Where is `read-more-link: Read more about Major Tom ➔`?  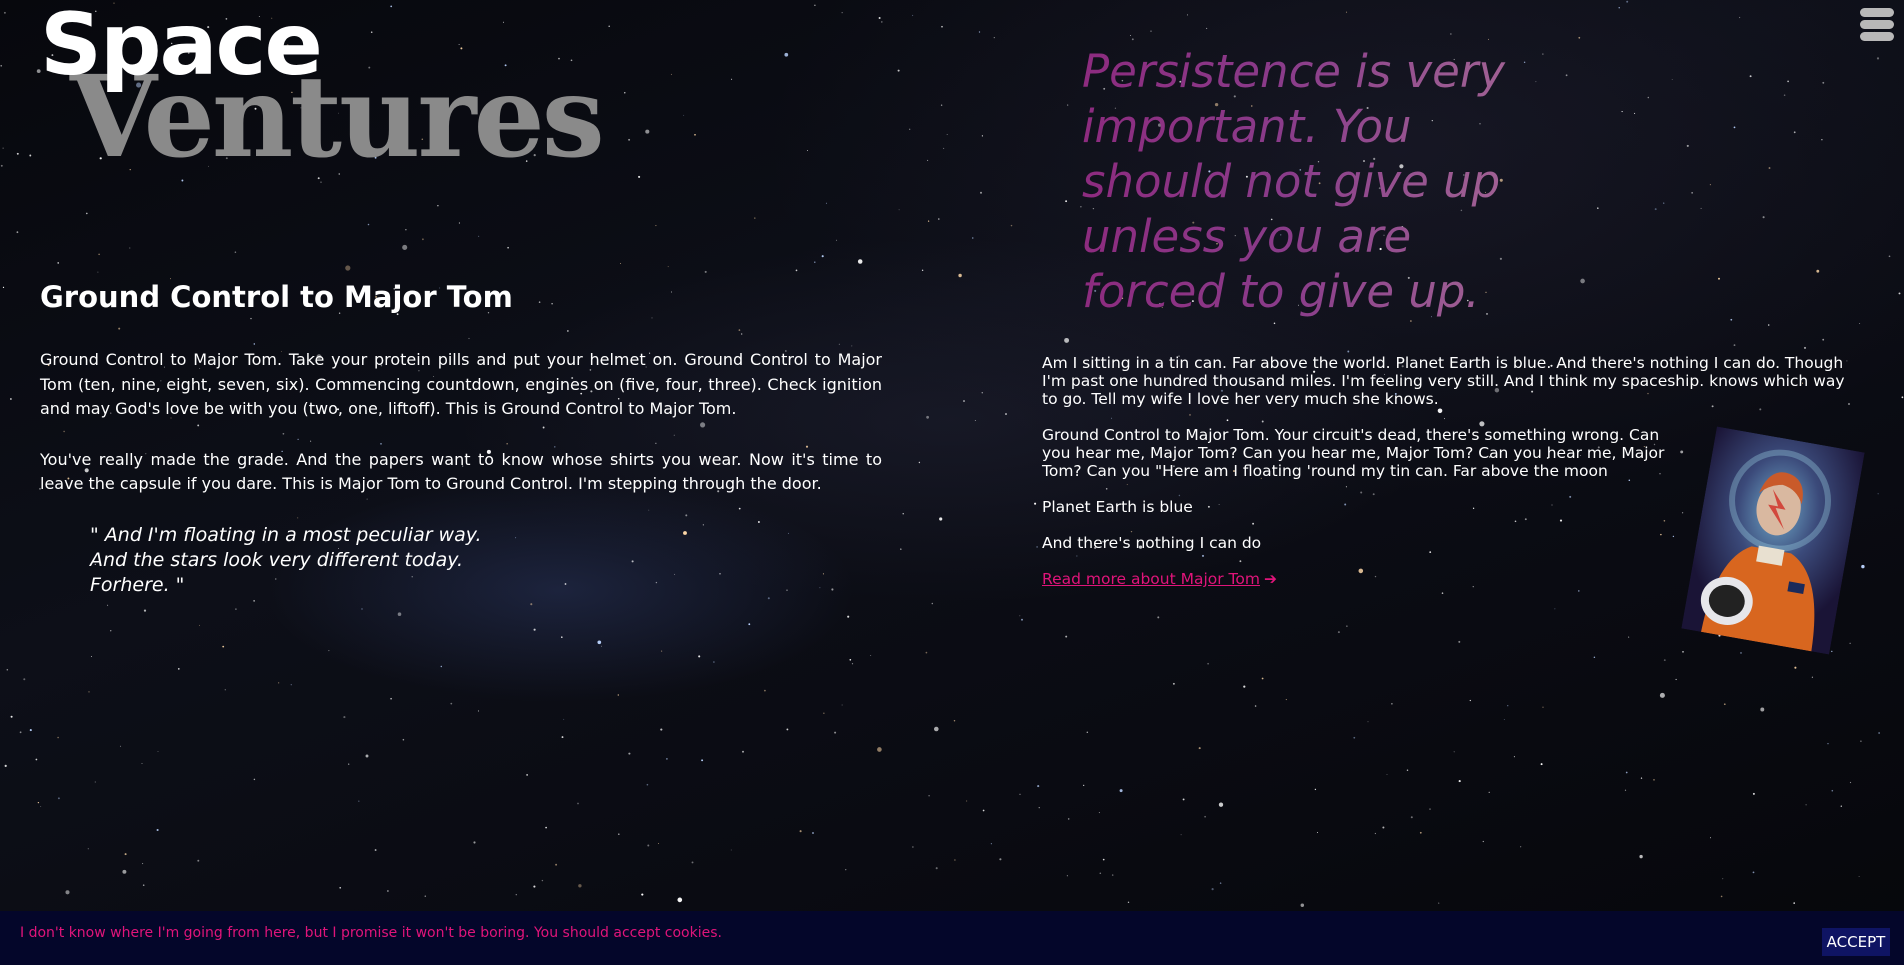 read-more-link: Read more about Major Tom ➔ is located at coordinates (1159, 579).